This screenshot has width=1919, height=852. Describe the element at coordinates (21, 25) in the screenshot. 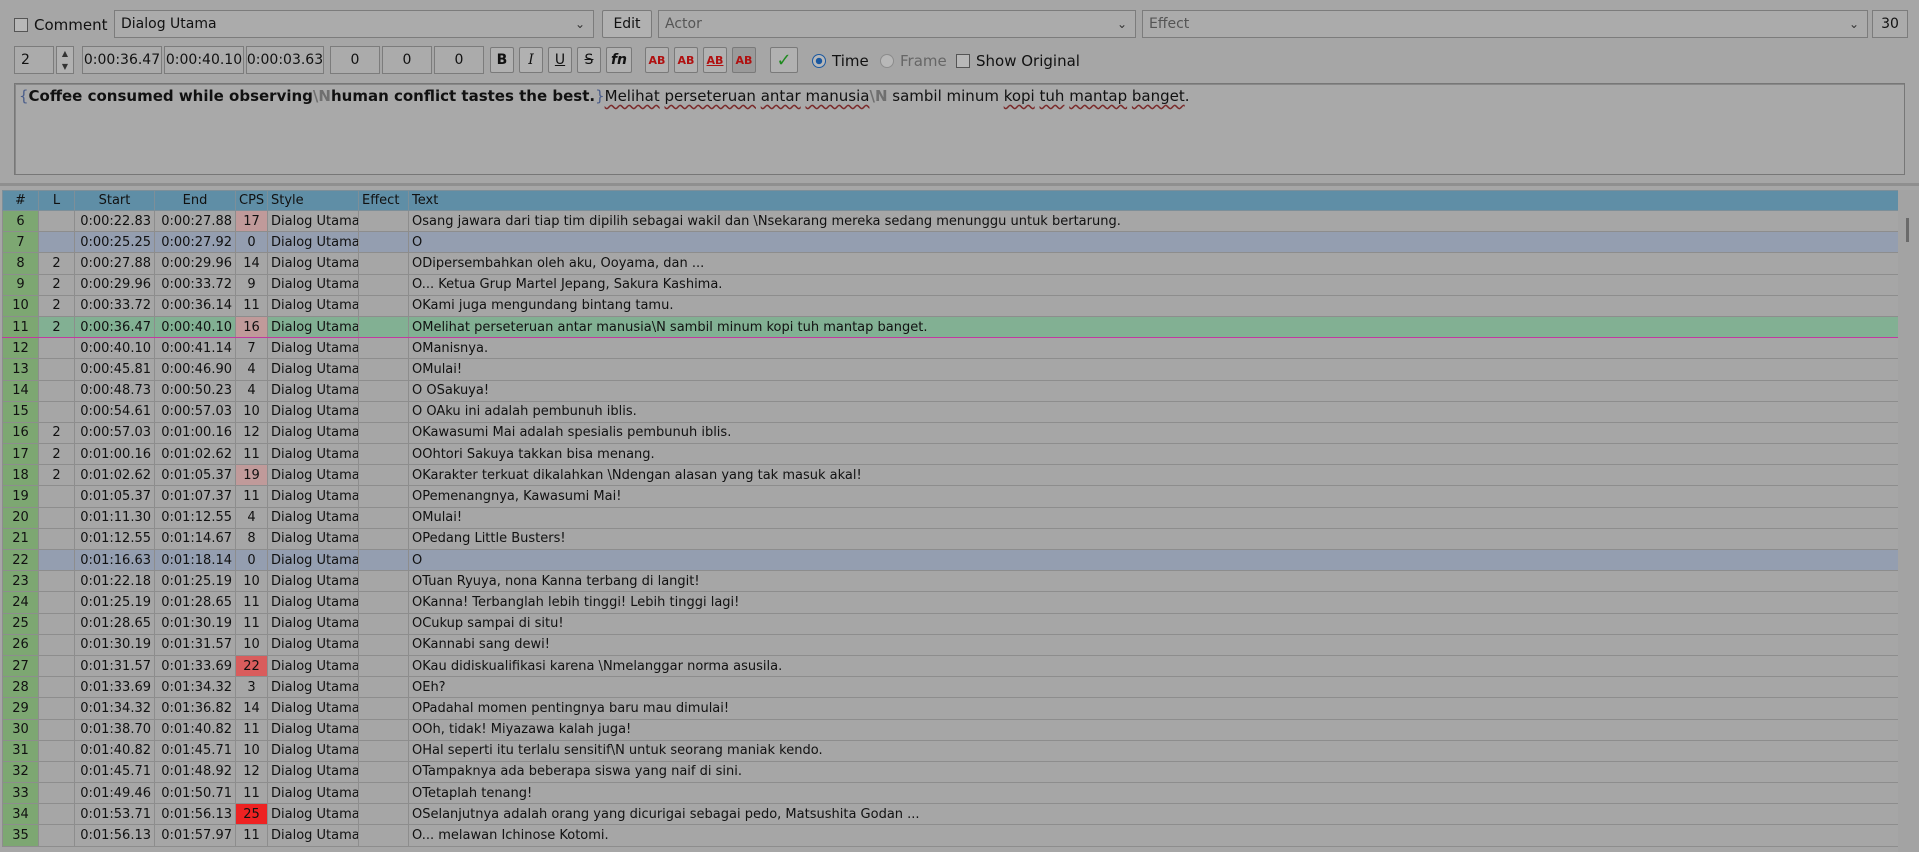

I see `comment-checkbox-box` at that location.